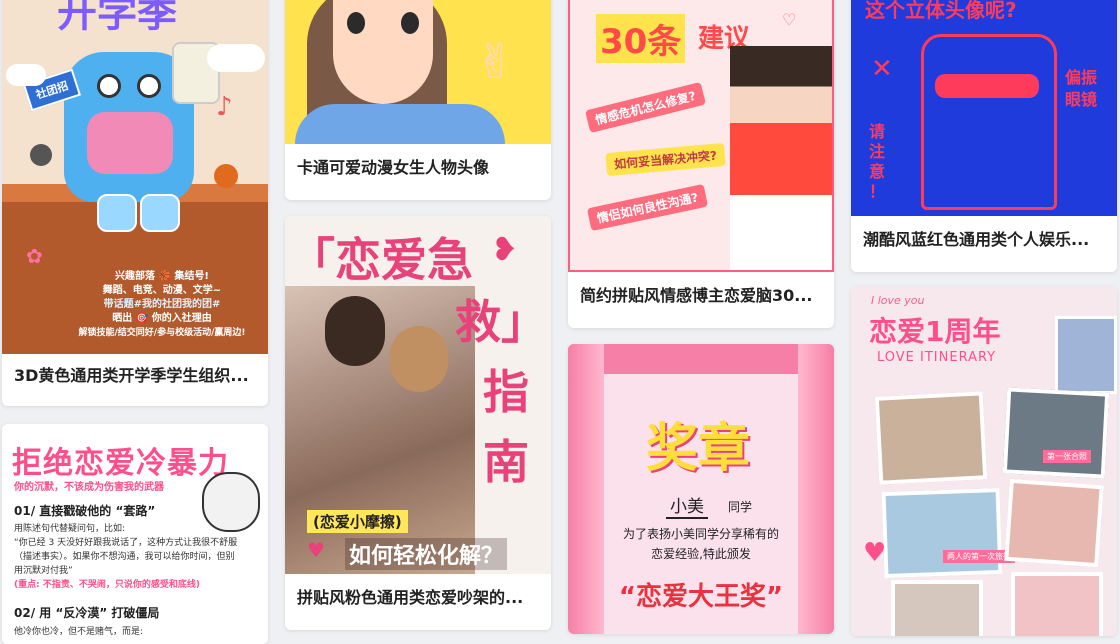 The width and height of the screenshot is (1120, 644). I want to click on fishbone-icon: ✕, so click(882, 69).